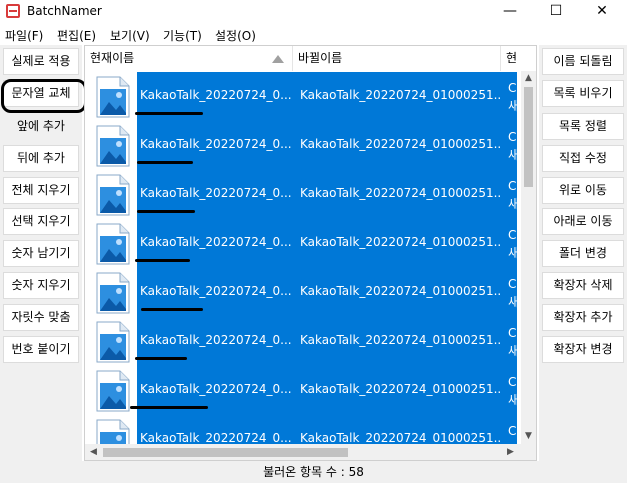 Image resolution: width=627 pixels, height=483 pixels. I want to click on append-button: 뒤에 추가, so click(41, 158).